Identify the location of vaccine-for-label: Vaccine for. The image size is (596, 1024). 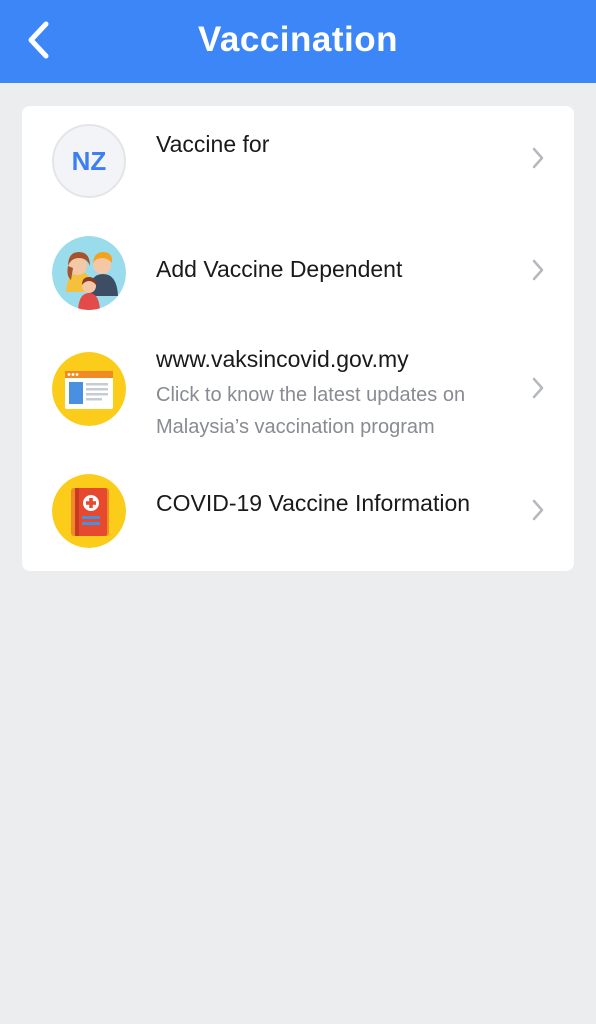
(213, 144).